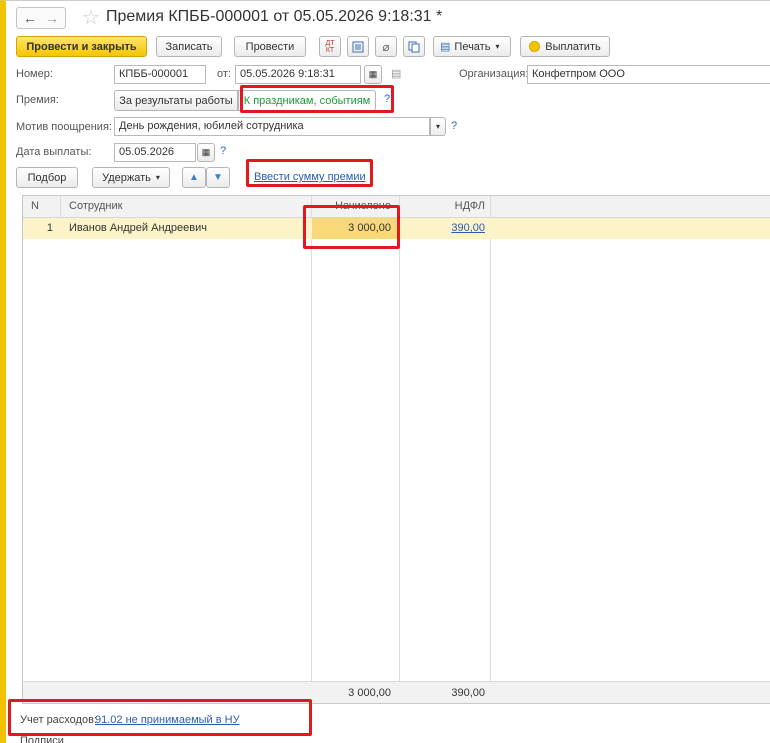 This screenshot has width=770, height=743. I want to click on highlight-box-bonus-type, so click(317, 99).